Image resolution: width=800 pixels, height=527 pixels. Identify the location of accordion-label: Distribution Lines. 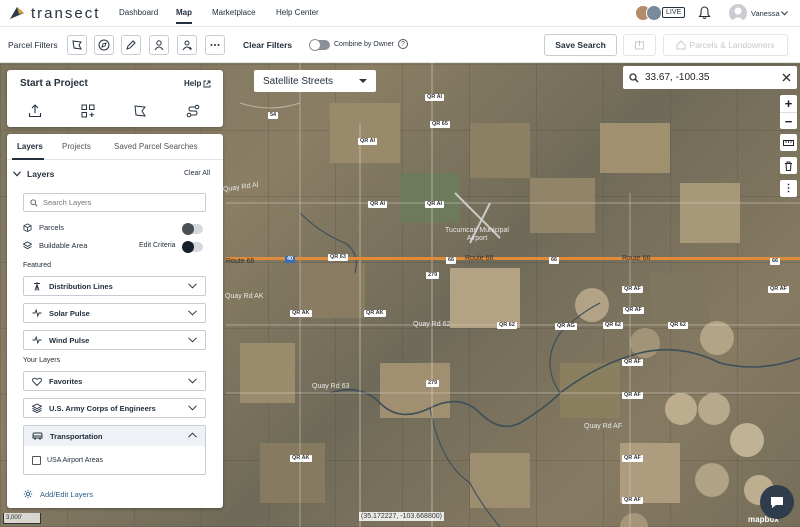
(81, 286).